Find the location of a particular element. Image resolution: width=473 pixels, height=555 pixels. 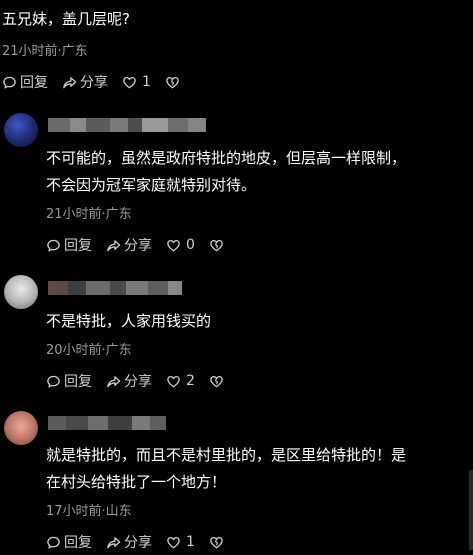

comment-text: 五兄妹，盖几层呢? is located at coordinates (66, 19).